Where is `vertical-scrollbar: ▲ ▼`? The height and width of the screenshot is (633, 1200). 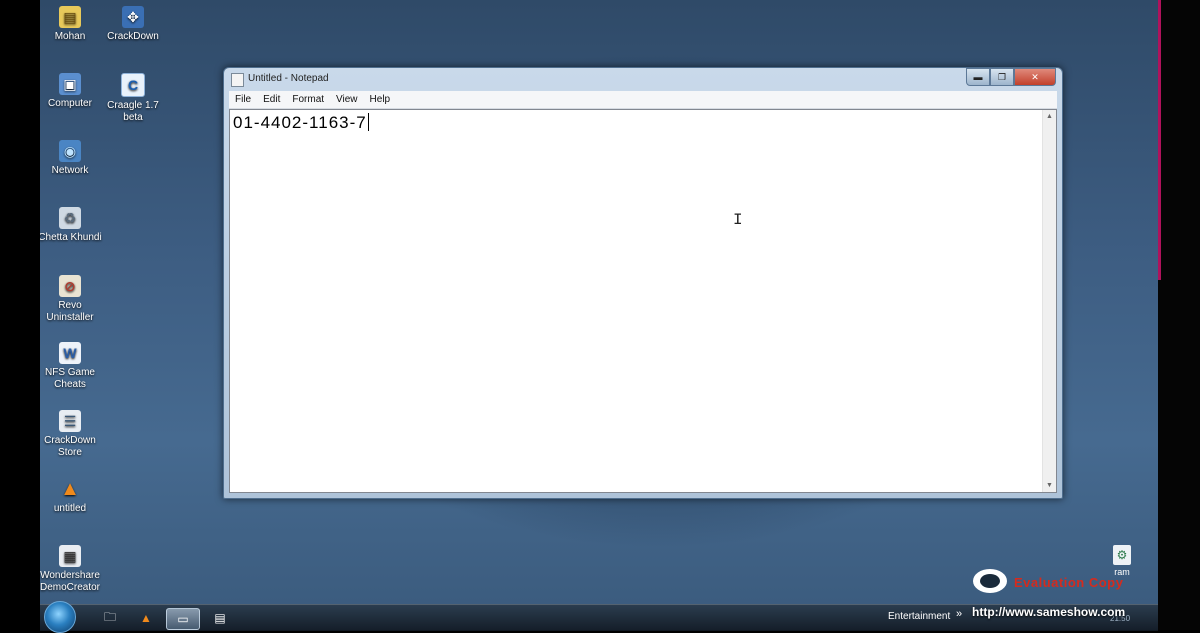
vertical-scrollbar: ▲ ▼ is located at coordinates (1049, 301).